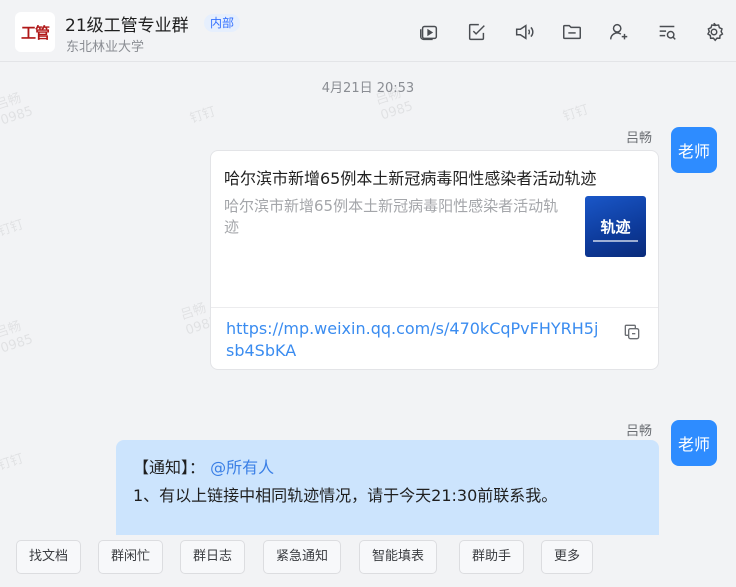 This screenshot has height=587, width=736. I want to click on smart-form-button: 智能填表, so click(398, 557).